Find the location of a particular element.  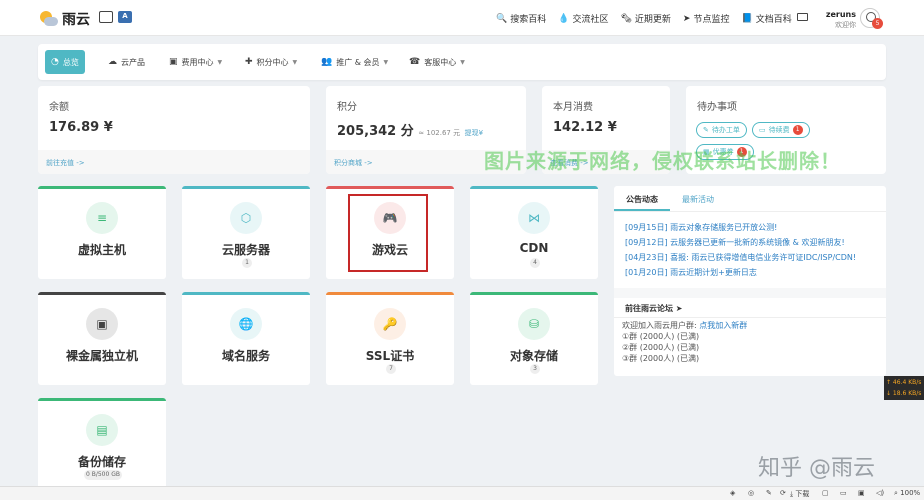

book-icon: 📘 is located at coordinates (747, 18).